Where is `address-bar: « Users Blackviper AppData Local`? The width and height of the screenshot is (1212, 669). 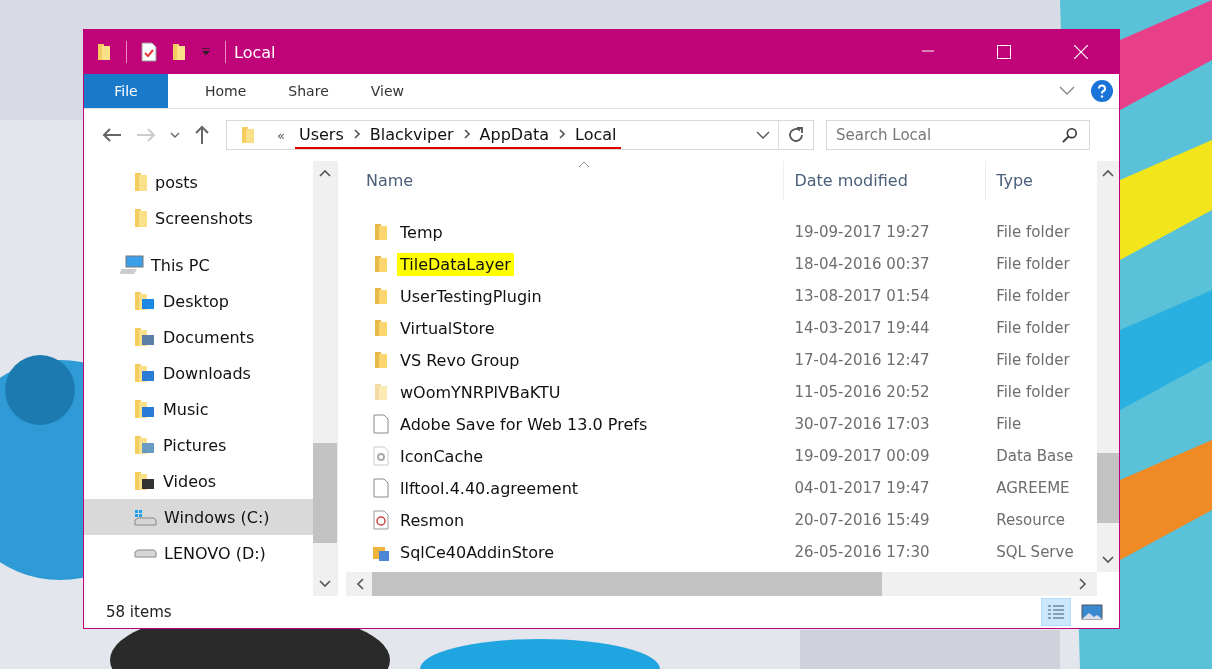
address-bar: « Users Blackviper AppData Local is located at coordinates (520, 135).